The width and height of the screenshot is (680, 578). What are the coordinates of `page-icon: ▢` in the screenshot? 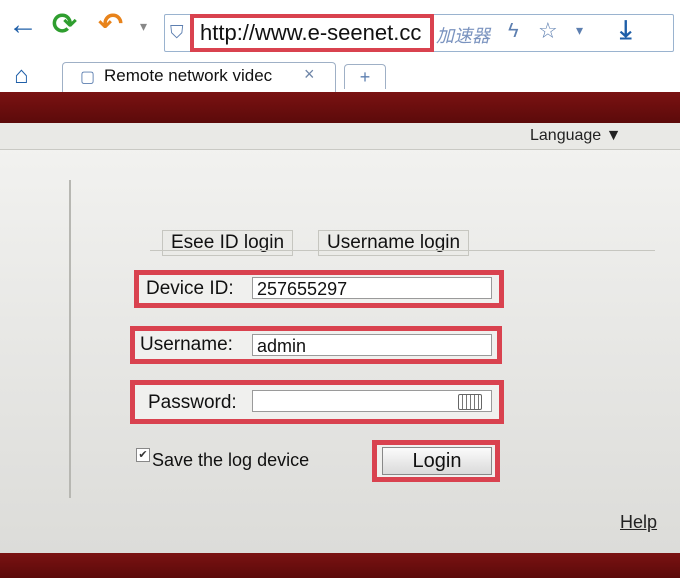 It's located at (88, 77).